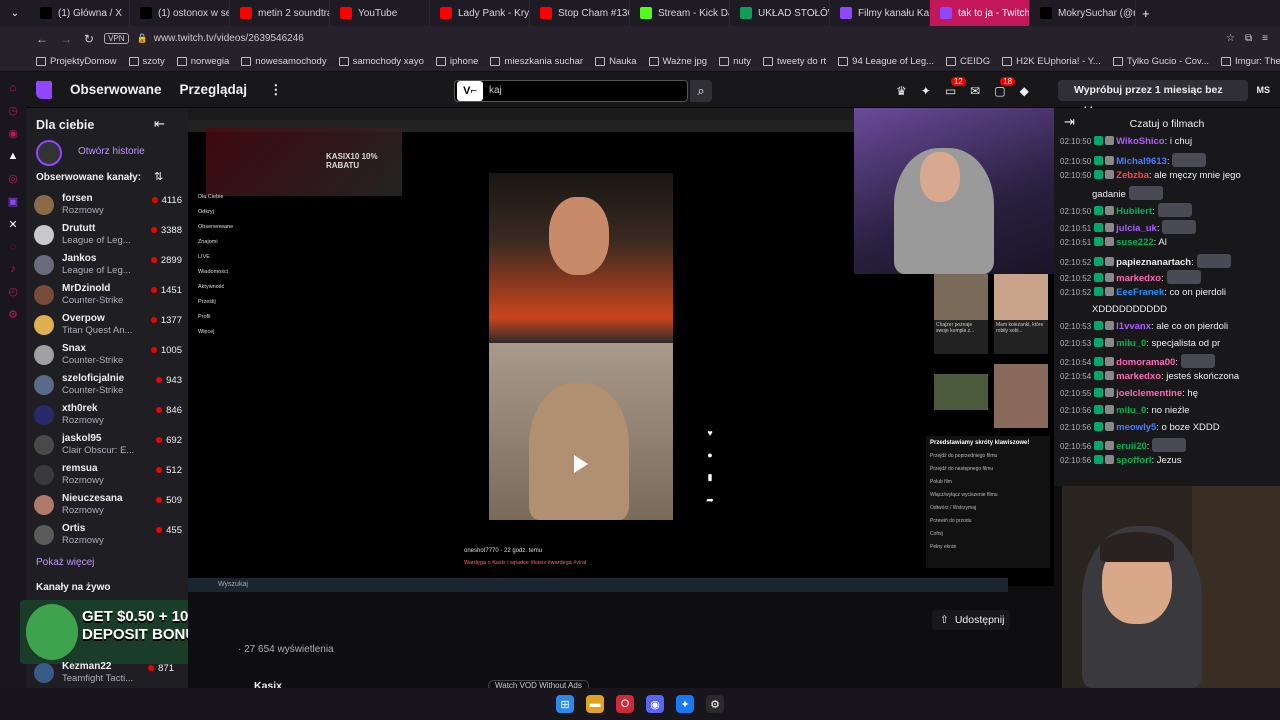  Describe the element at coordinates (381, 61) in the screenshot. I see `bookmark-item: samochody xayo` at that location.